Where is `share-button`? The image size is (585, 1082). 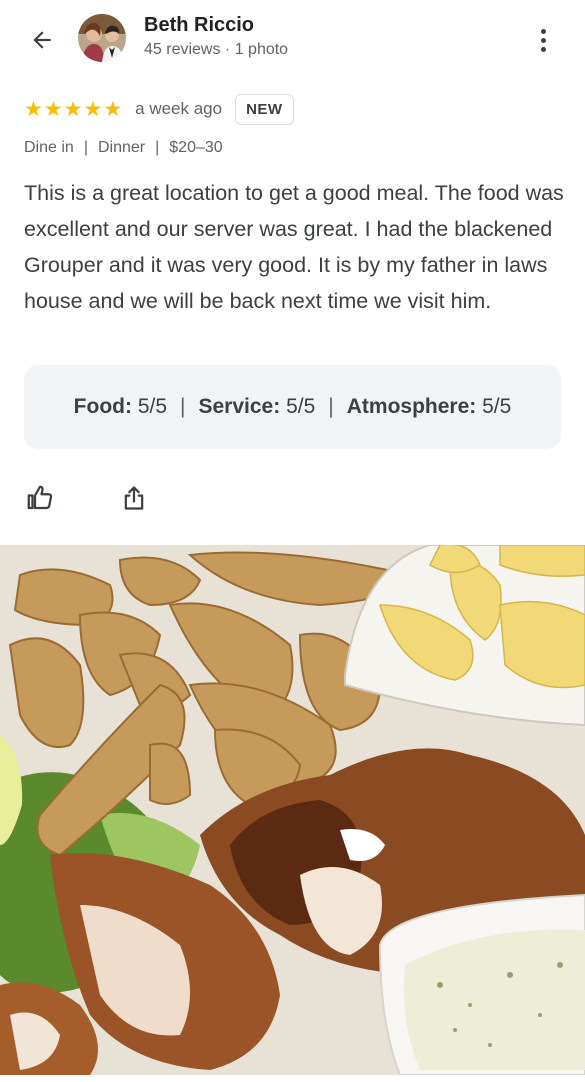
share-button is located at coordinates (134, 498).